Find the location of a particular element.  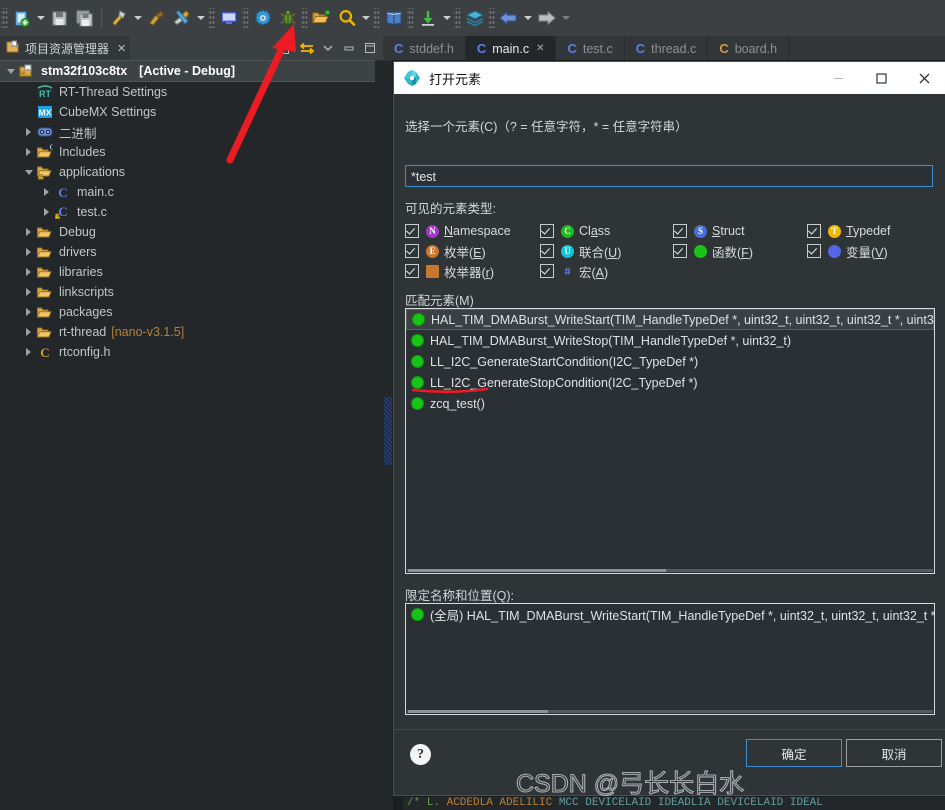

qualifier-hscroll-thumb is located at coordinates (478, 711).